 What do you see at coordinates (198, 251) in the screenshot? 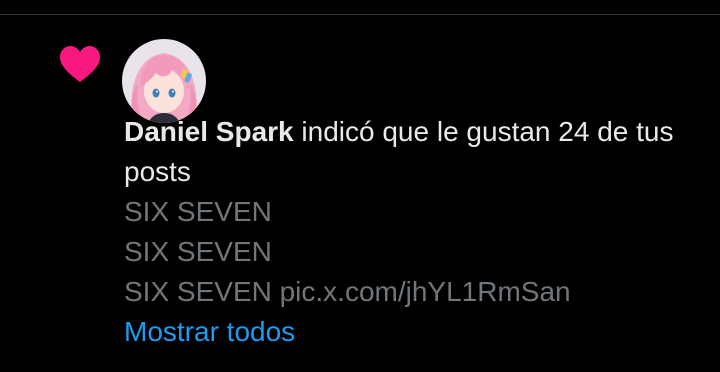
I see `post-preview-line-2: SIX SEVEN` at bounding box center [198, 251].